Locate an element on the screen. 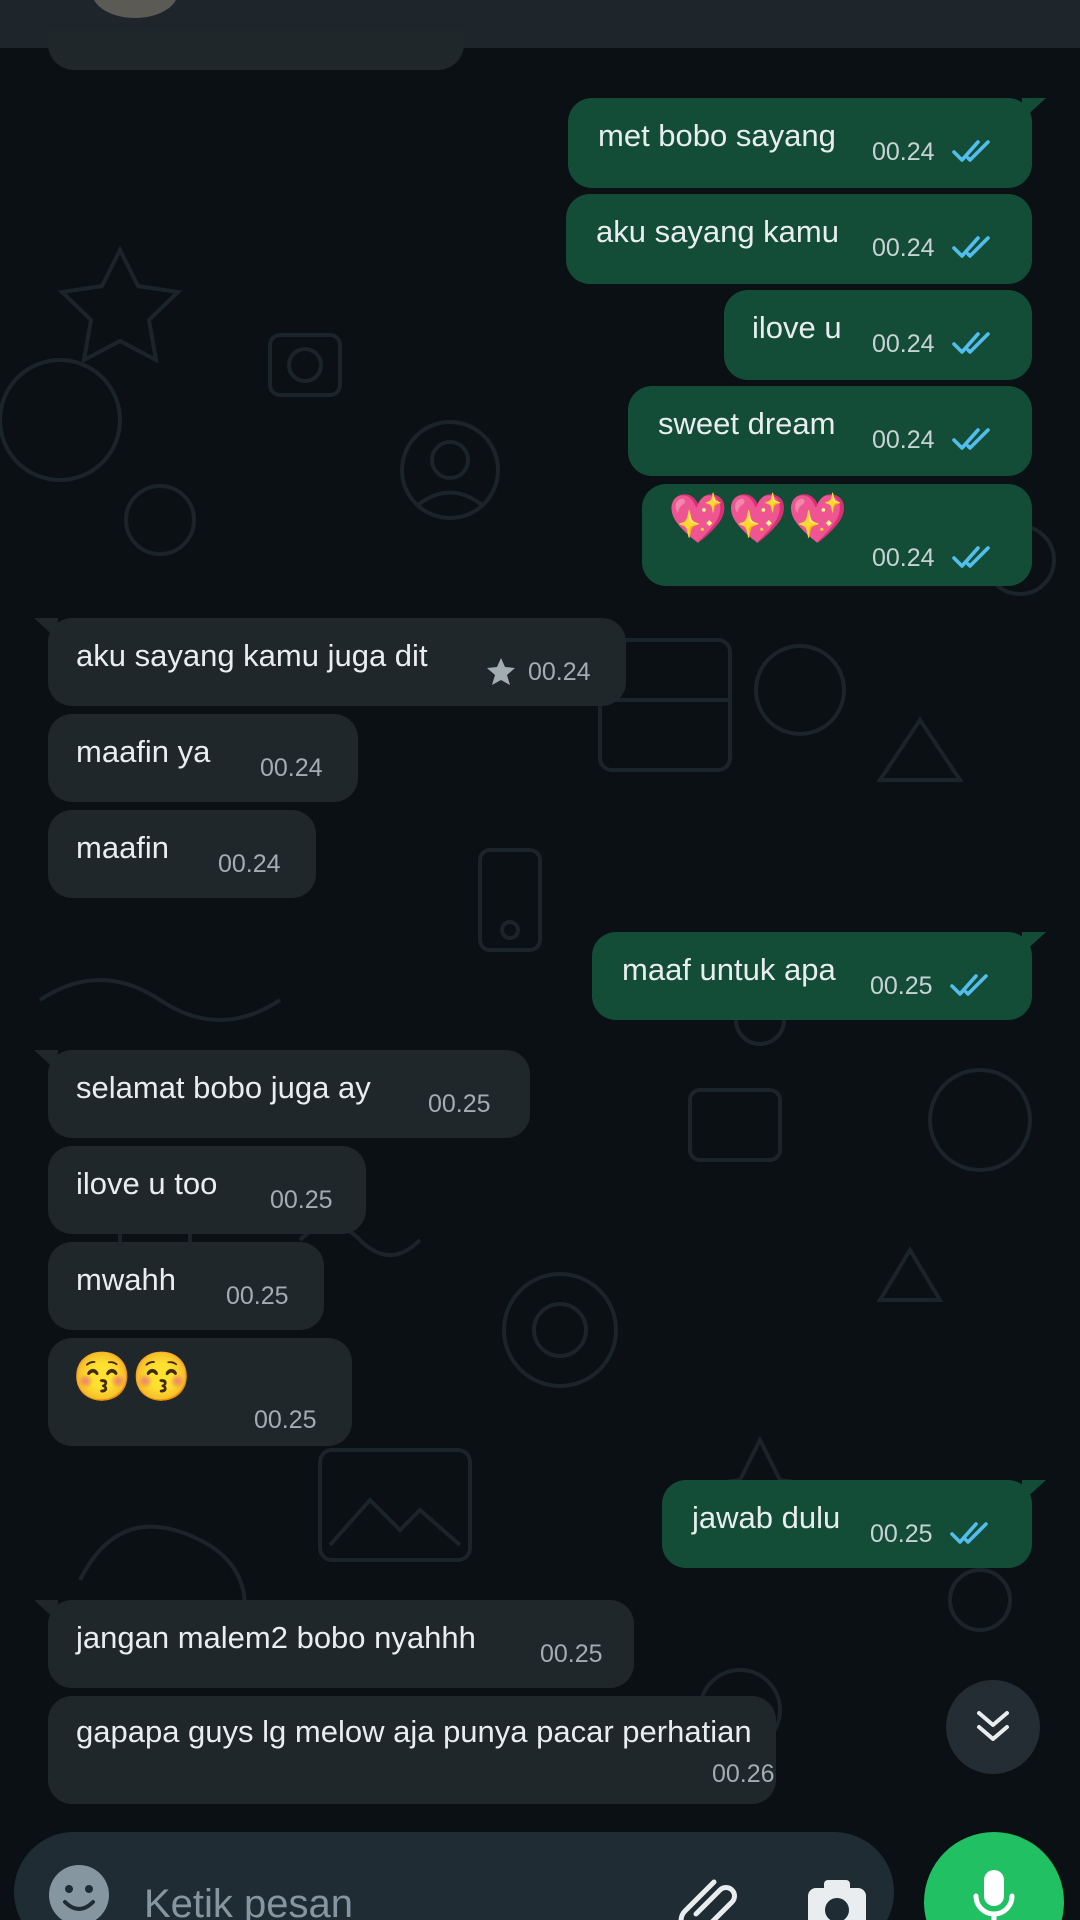 The image size is (1080, 1920). message-text: mwahh is located at coordinates (126, 1279).